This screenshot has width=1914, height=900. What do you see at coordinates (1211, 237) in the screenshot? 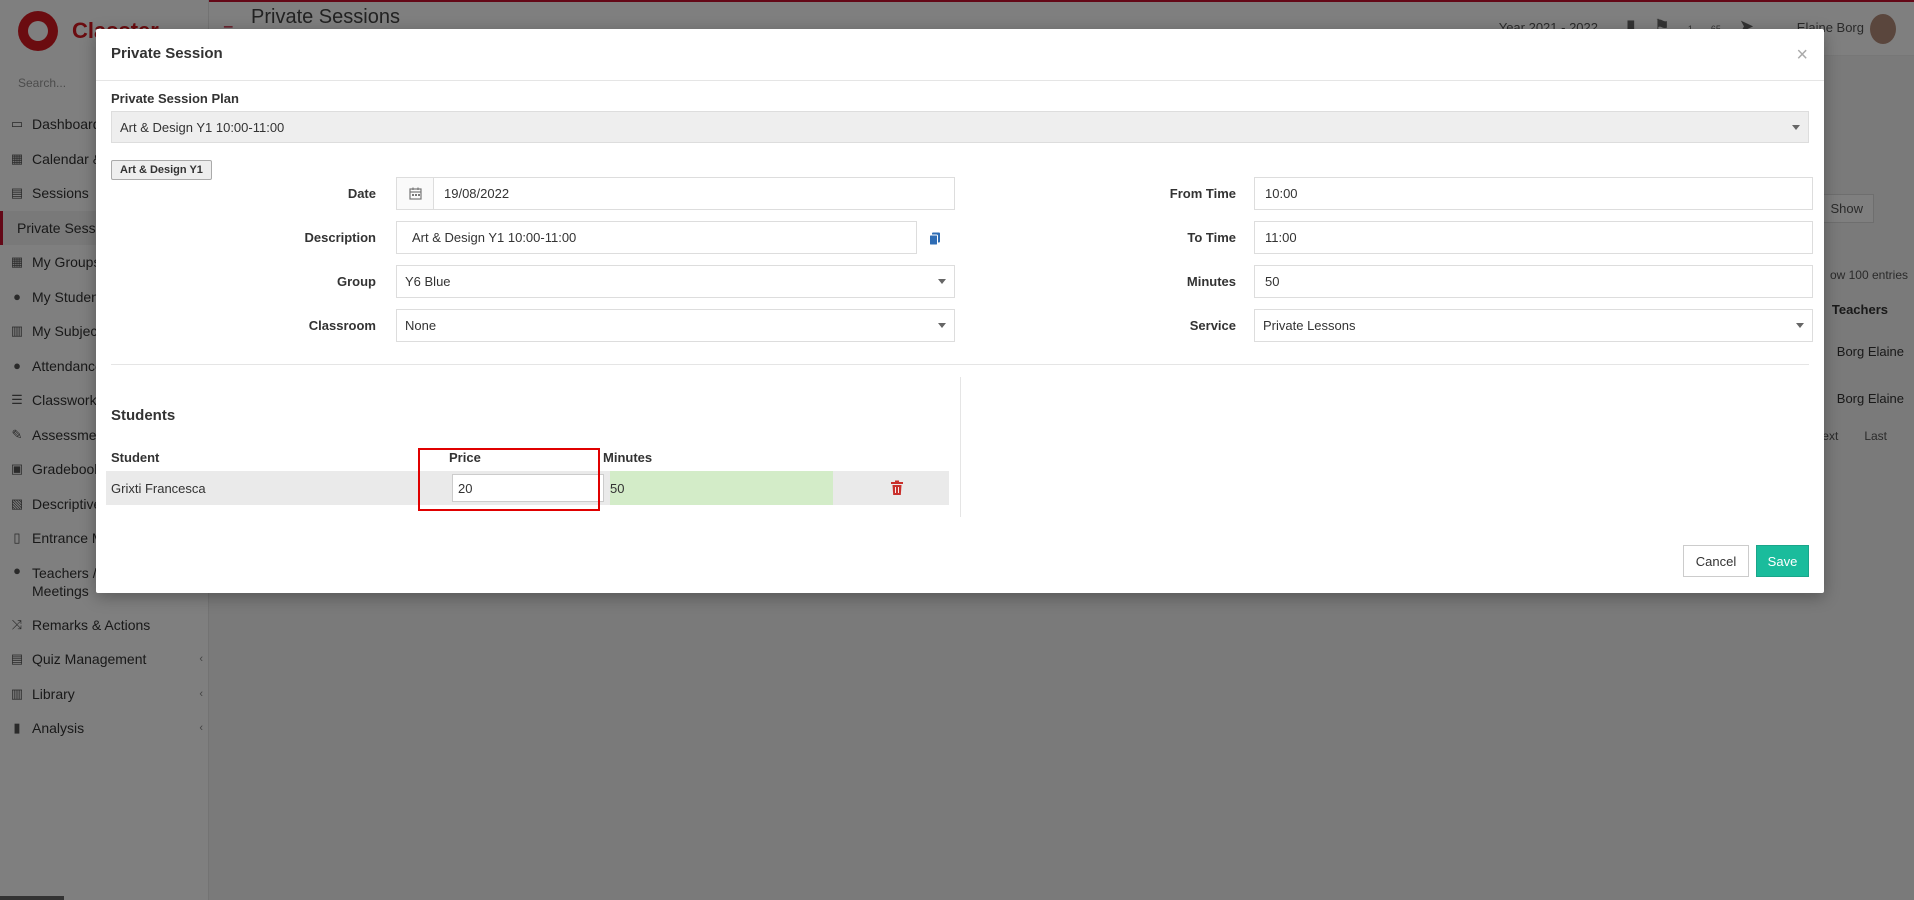
I see `to-time-label: To Time` at bounding box center [1211, 237].